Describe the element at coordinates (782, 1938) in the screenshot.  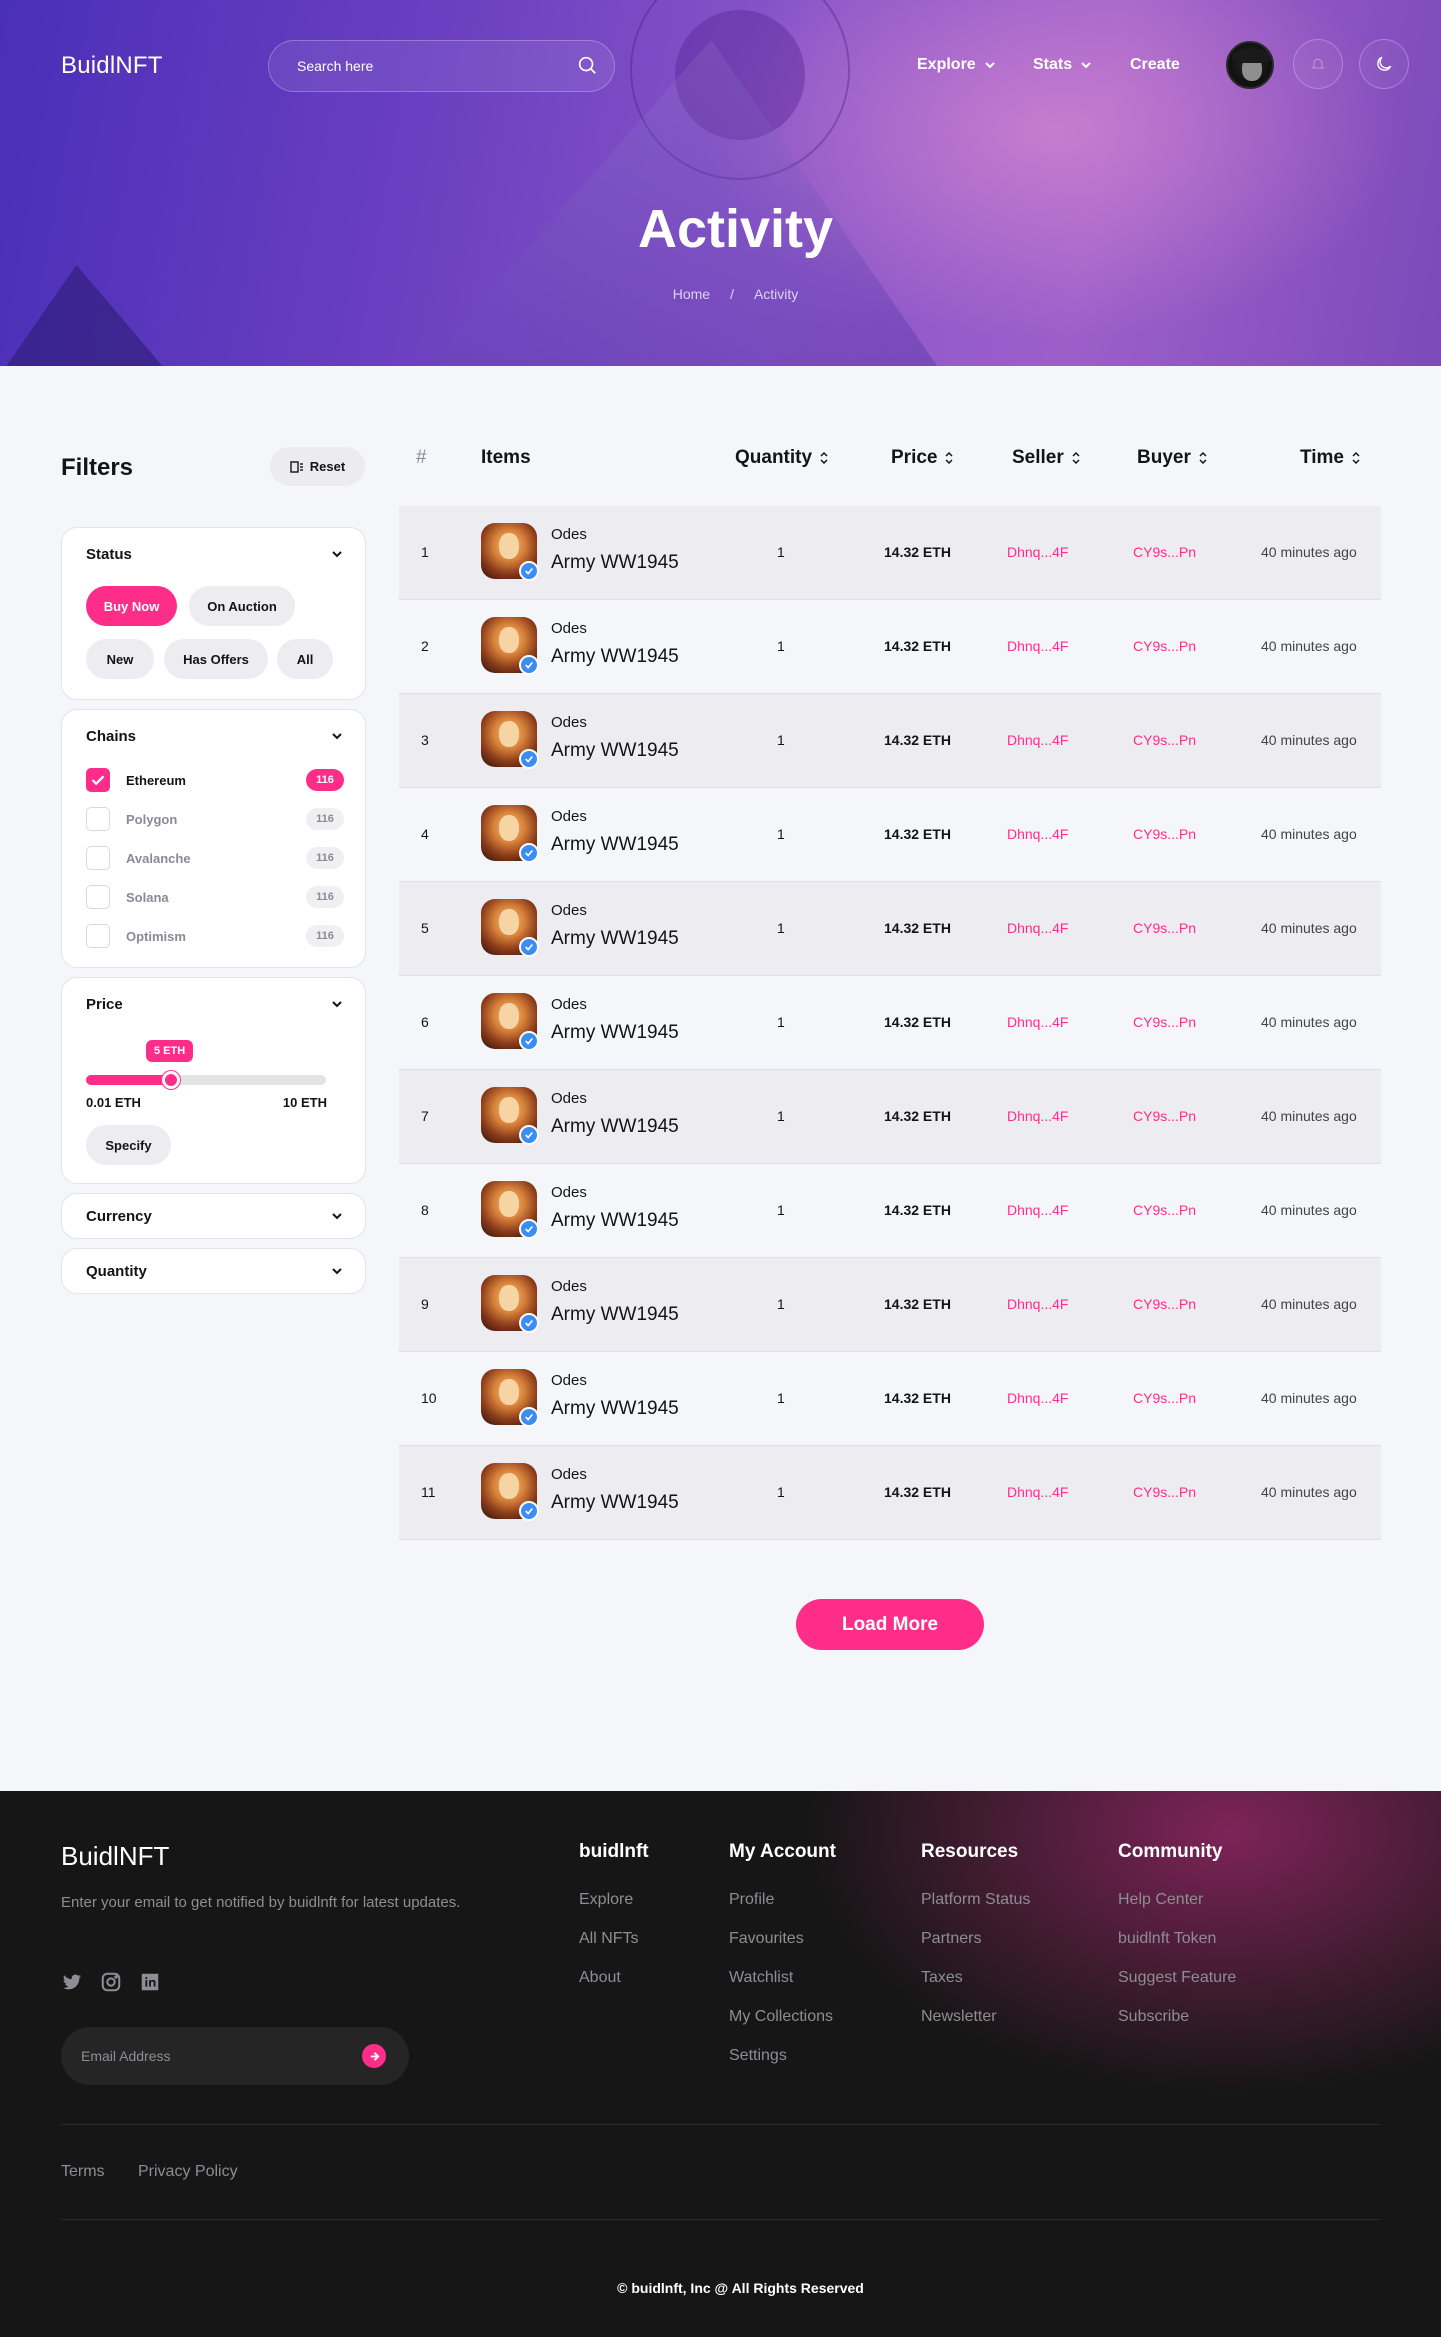
I see `footer-link-favourites: Favourites` at that location.